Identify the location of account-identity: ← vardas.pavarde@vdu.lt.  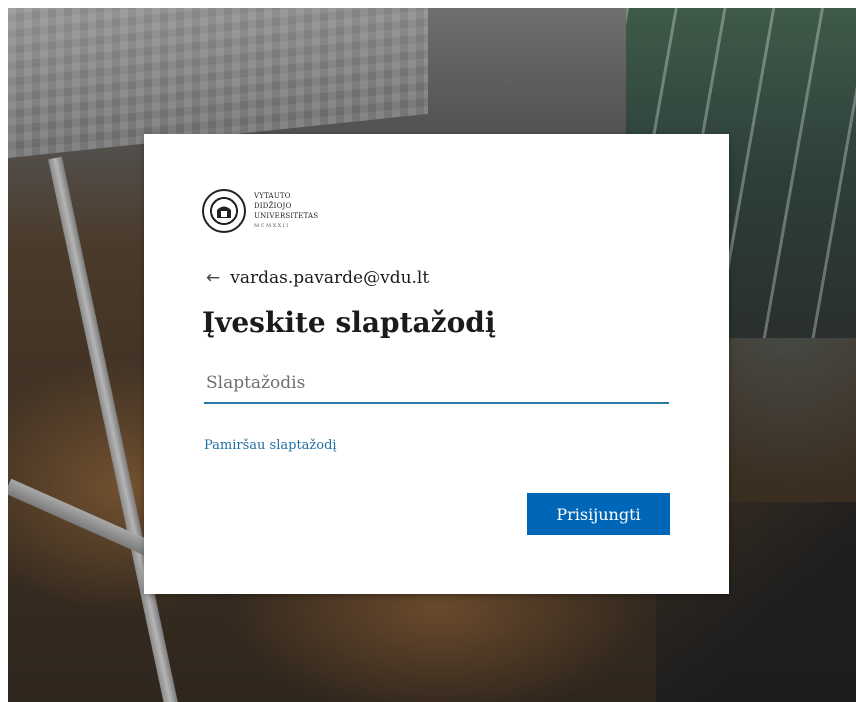
(317, 278).